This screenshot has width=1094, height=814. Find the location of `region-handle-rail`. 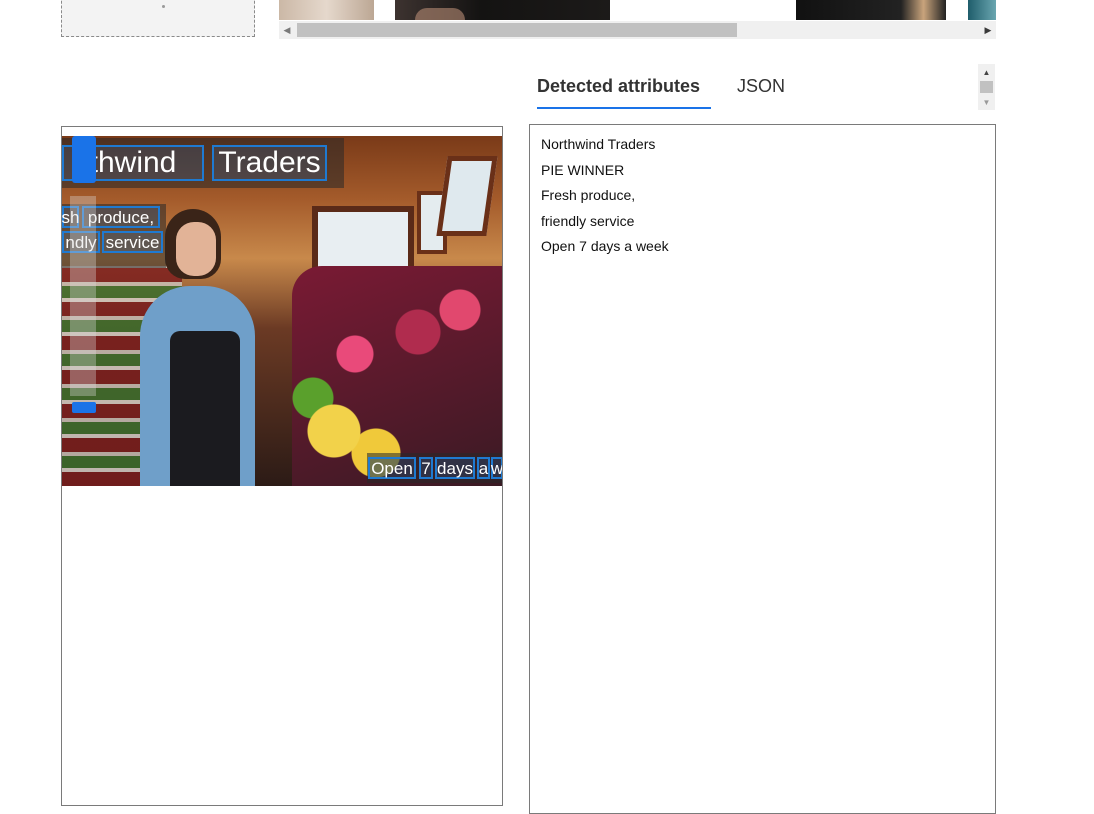

region-handle-rail is located at coordinates (83, 296).